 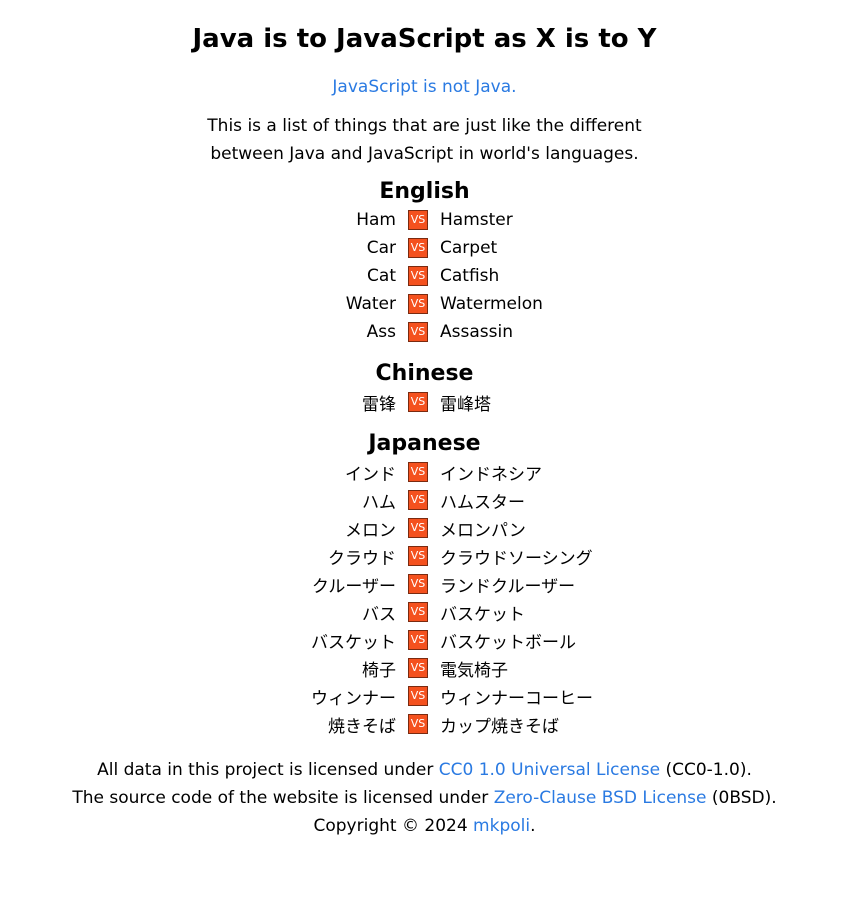 What do you see at coordinates (508, 586) in the screenshot?
I see `right-term: ランドクルーザー` at bounding box center [508, 586].